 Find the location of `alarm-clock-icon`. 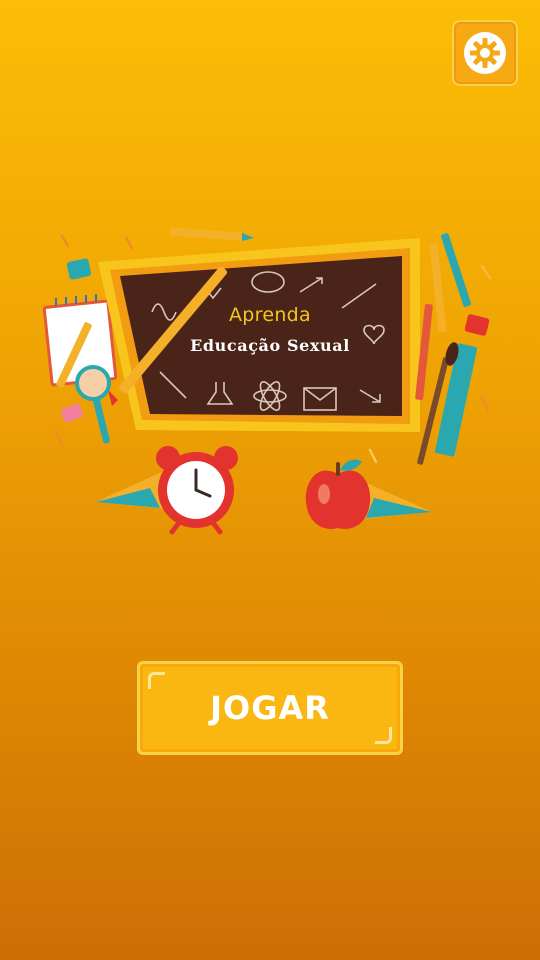

alarm-clock-icon is located at coordinates (197, 490).